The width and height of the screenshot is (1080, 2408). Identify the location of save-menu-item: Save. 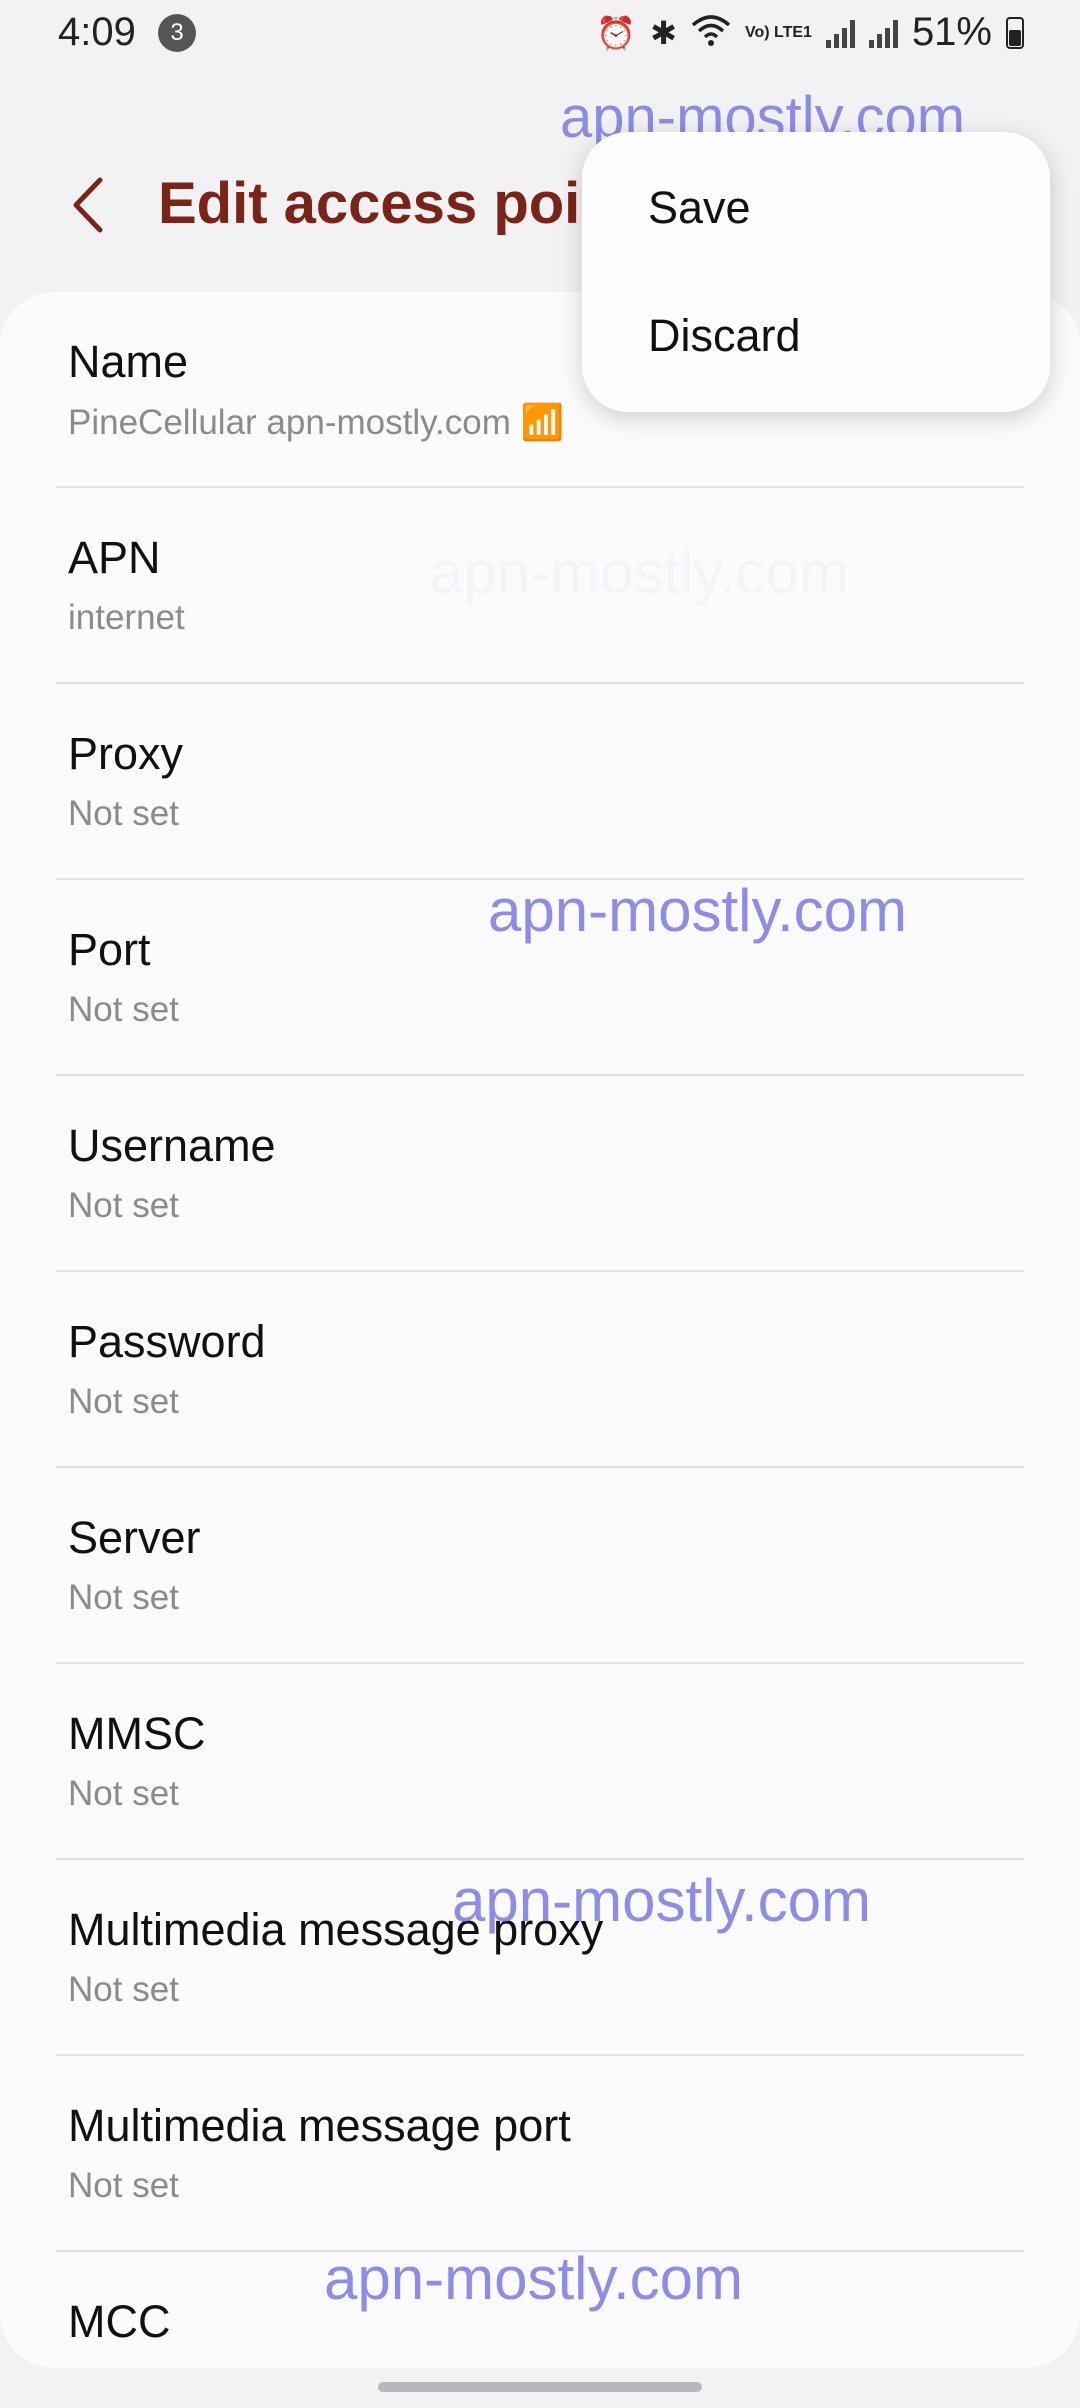
(699, 208).